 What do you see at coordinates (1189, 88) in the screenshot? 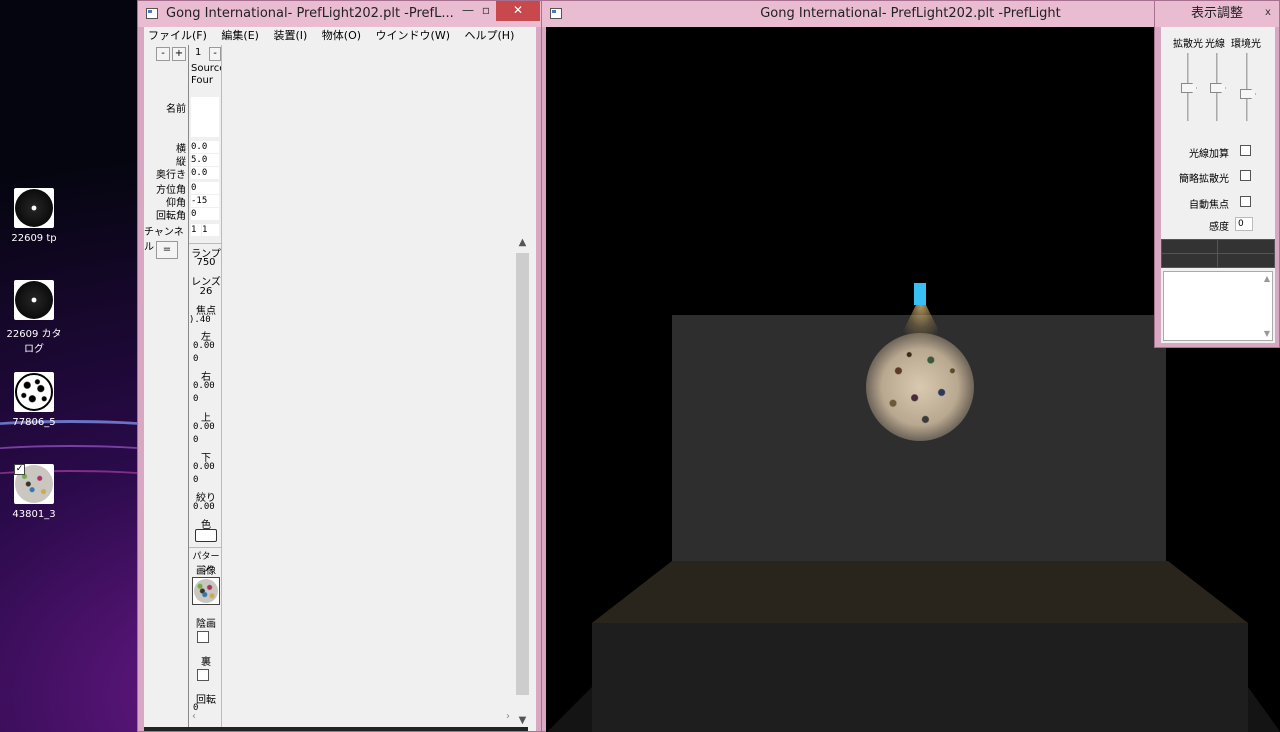
I see `diffuse-slider-thumb` at bounding box center [1189, 88].